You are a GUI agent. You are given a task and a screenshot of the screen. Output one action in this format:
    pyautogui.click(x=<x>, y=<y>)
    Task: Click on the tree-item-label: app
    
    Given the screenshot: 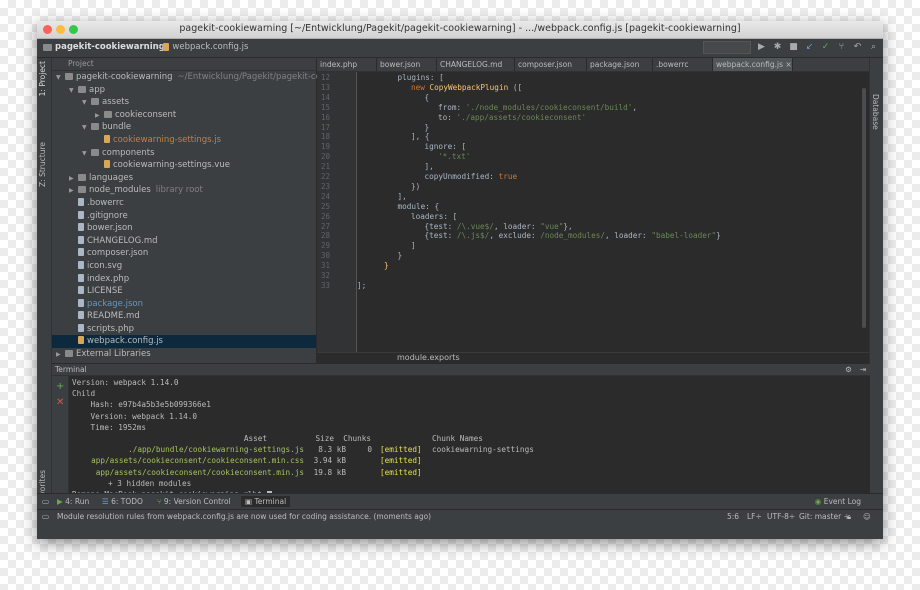 What is the action you would take?
    pyautogui.click(x=97, y=89)
    